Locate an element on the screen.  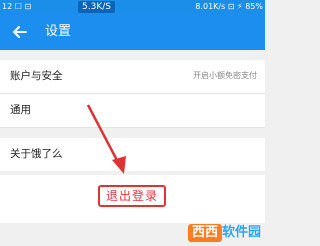
watermark-text: 软件园 is located at coordinates (241, 232).